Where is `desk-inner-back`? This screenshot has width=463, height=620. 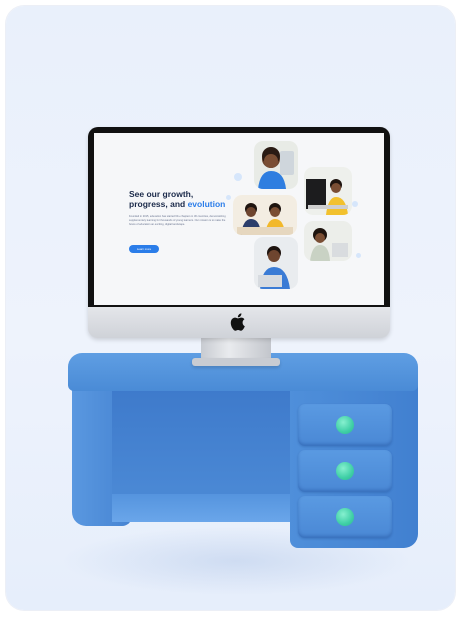 desk-inner-back is located at coordinates (202, 443).